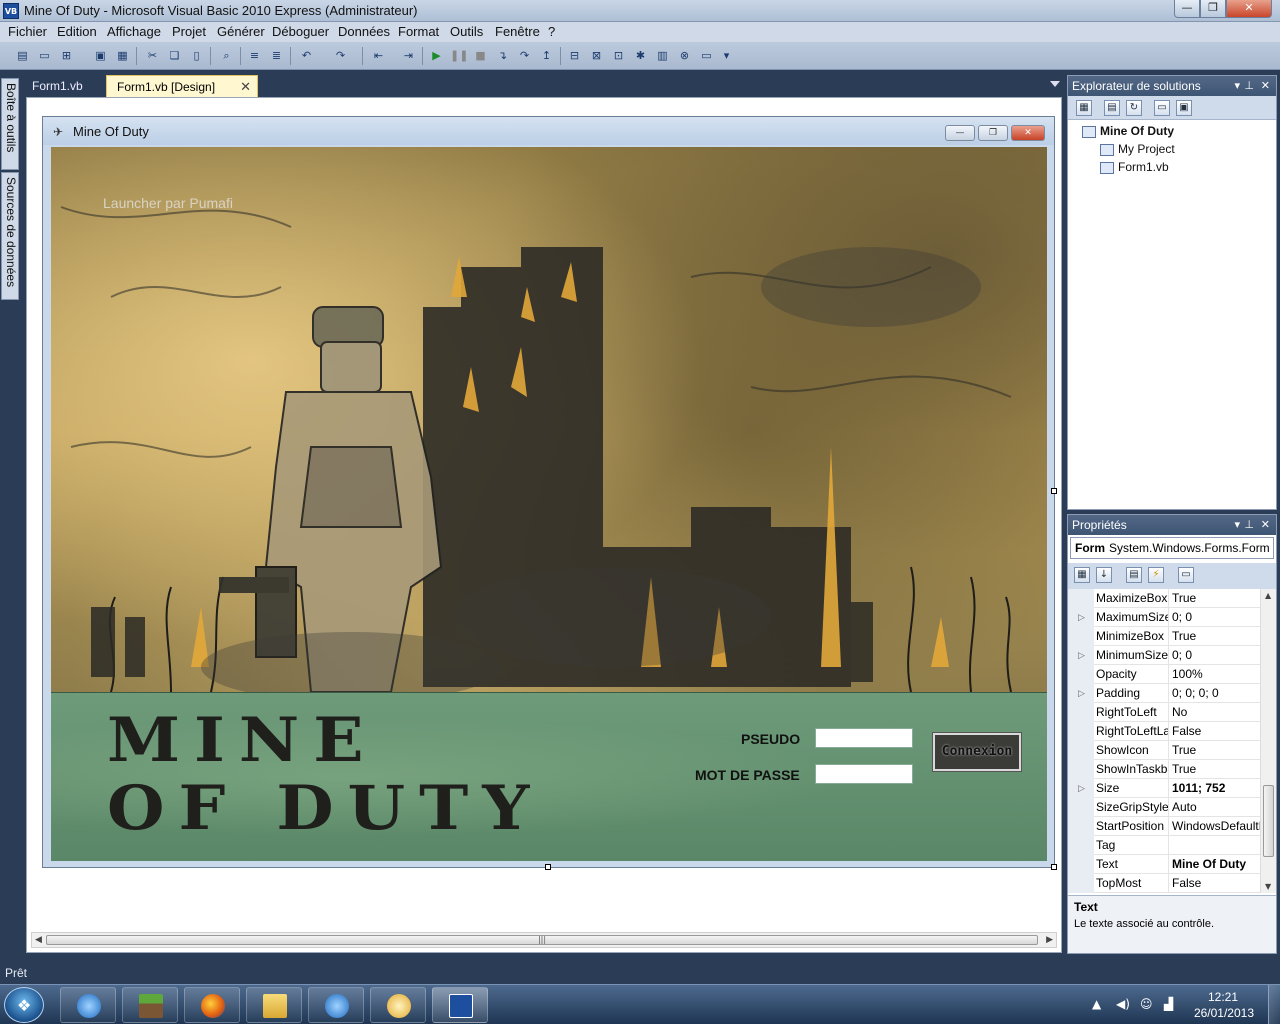  What do you see at coordinates (10, 236) in the screenshot?
I see `datasources-tab: Sources de données` at bounding box center [10, 236].